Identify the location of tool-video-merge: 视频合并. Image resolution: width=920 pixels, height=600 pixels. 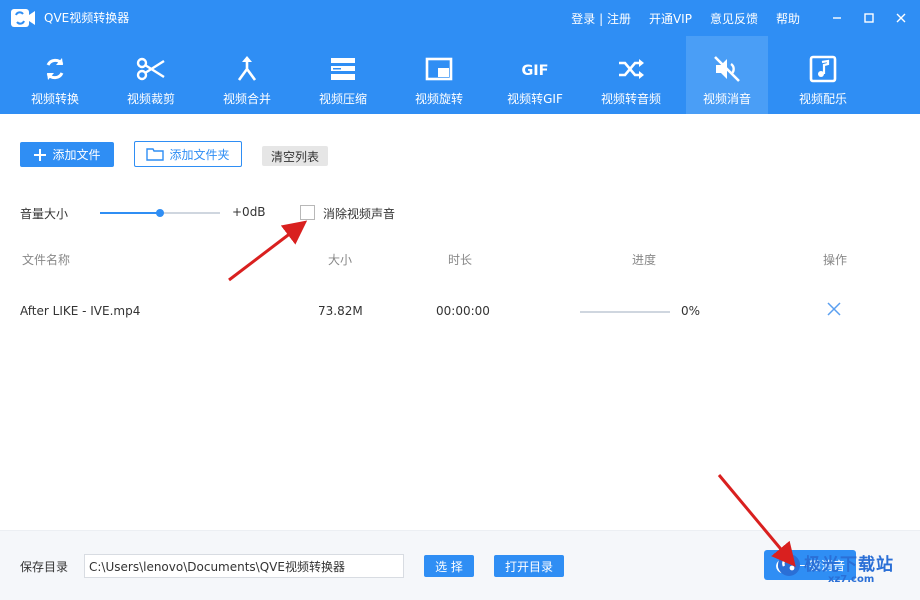
(247, 75).